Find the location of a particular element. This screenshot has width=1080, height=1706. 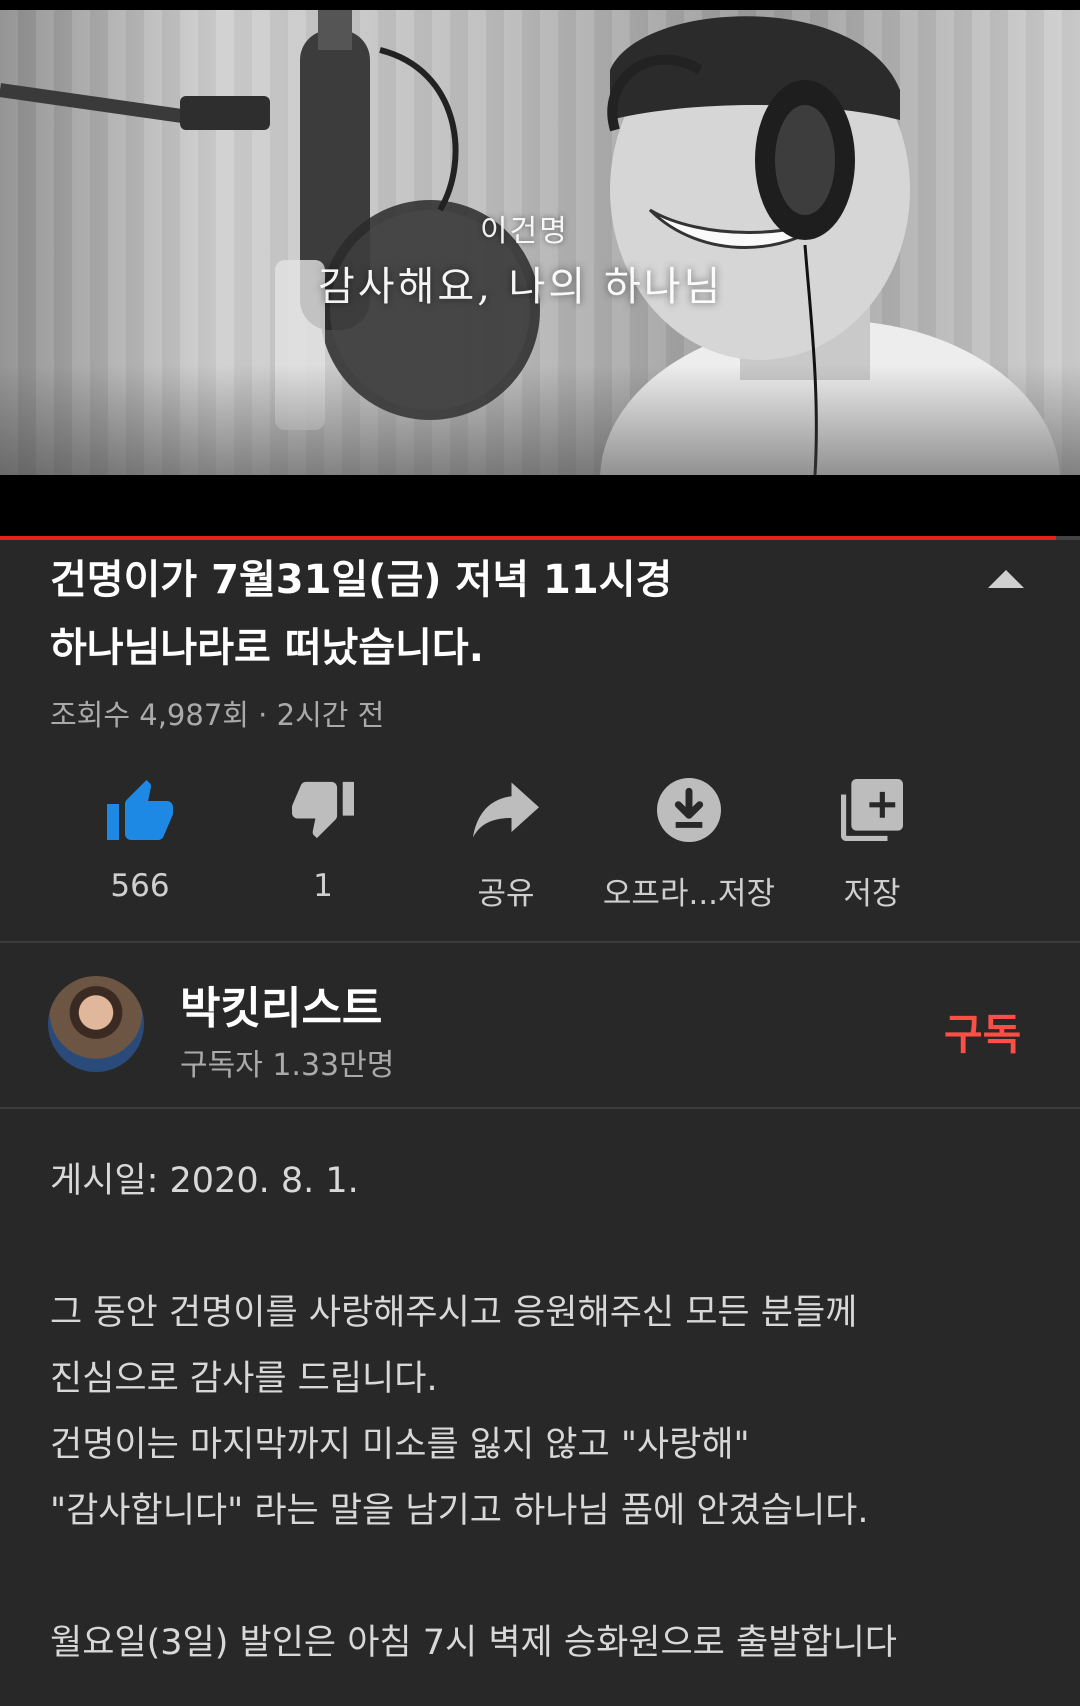

dislike-count: 1 is located at coordinates (323, 886).